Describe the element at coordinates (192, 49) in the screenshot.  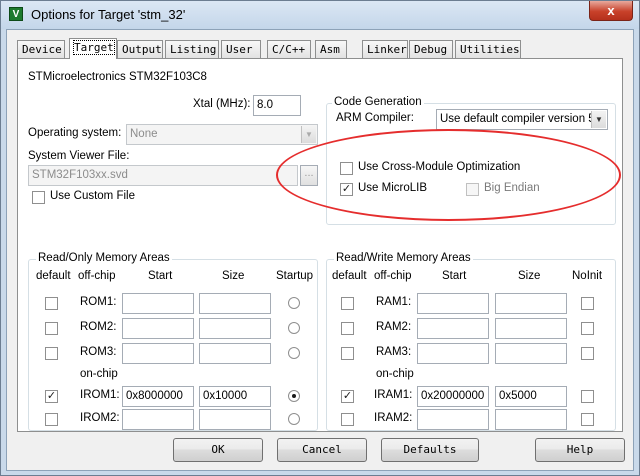
I see `tab-listing: Listing` at that location.